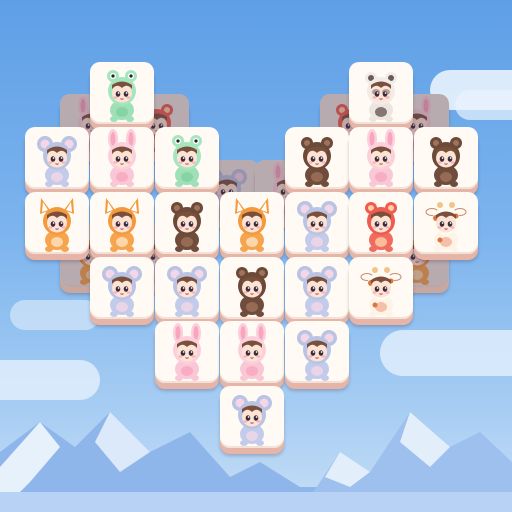  I want to click on panda-character-icon, so click(381, 97).